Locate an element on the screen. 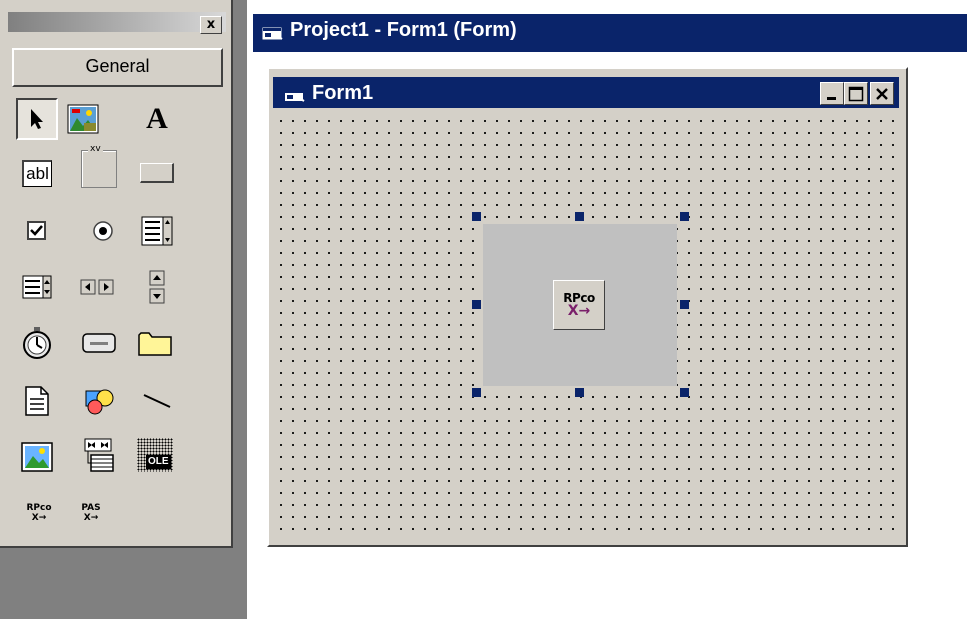 The height and width of the screenshot is (619, 967). tool-hscrollbar is located at coordinates (97, 287).